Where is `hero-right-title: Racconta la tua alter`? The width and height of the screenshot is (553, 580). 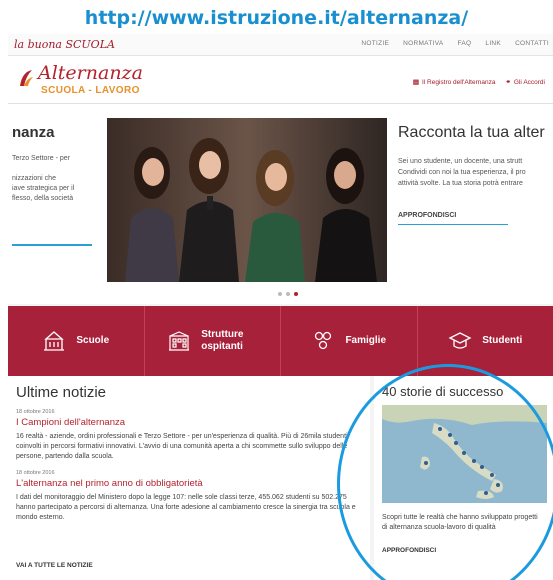 hero-right-title: Racconta la tua alter is located at coordinates (471, 132).